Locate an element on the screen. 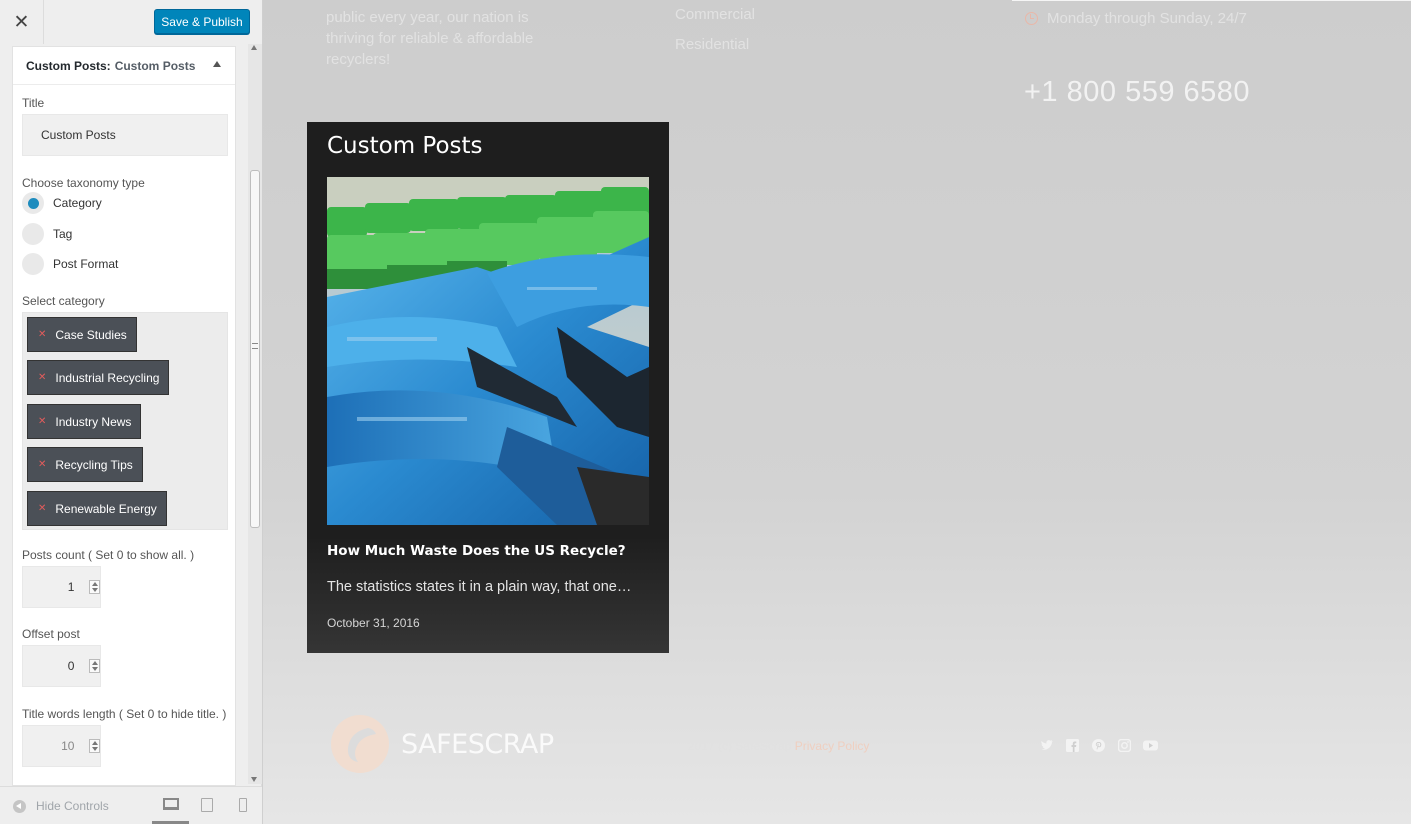 The width and height of the screenshot is (1411, 824). logo-mark-icon is located at coordinates (360, 744).